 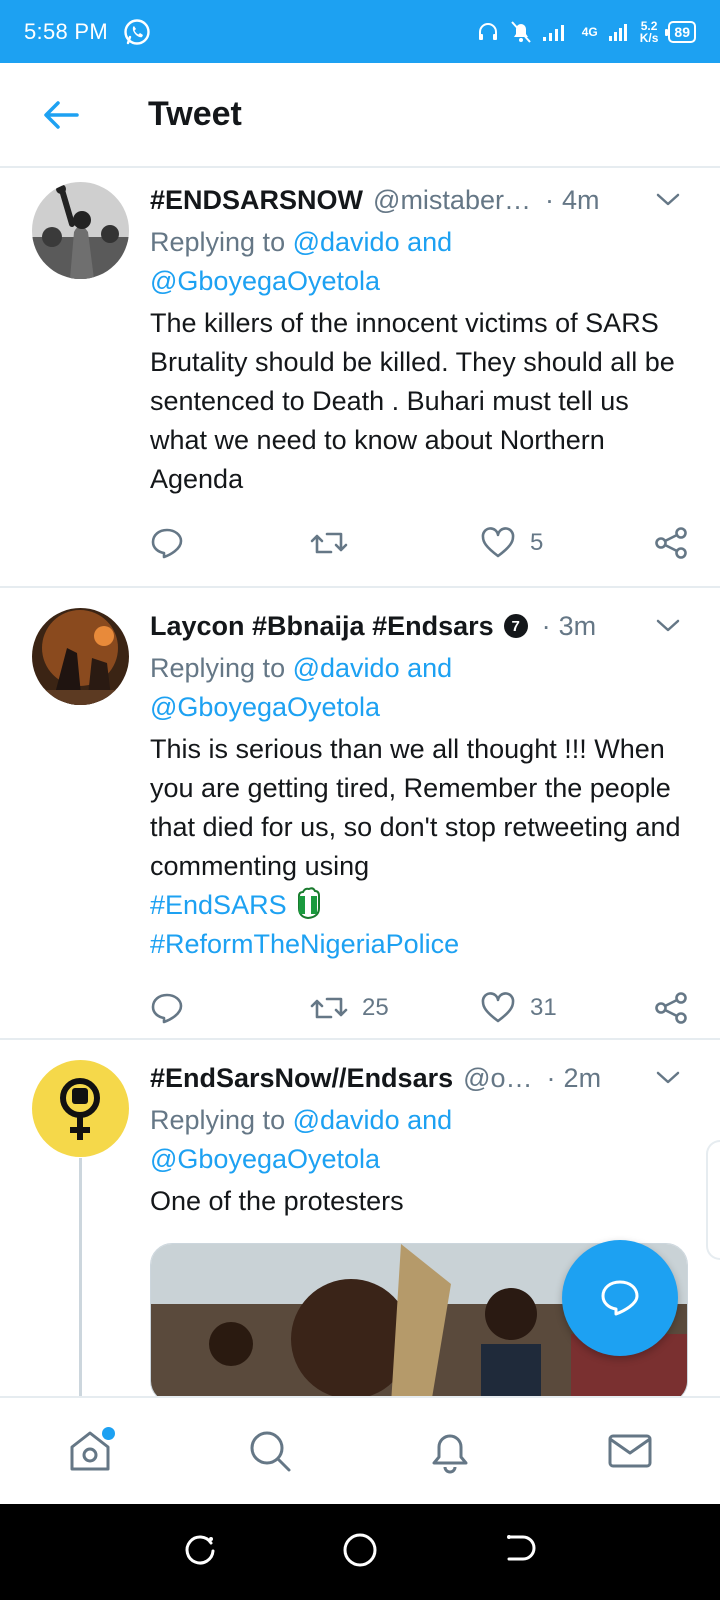 I want to click on display-name: #ENDSARSNOW, so click(x=256, y=200).